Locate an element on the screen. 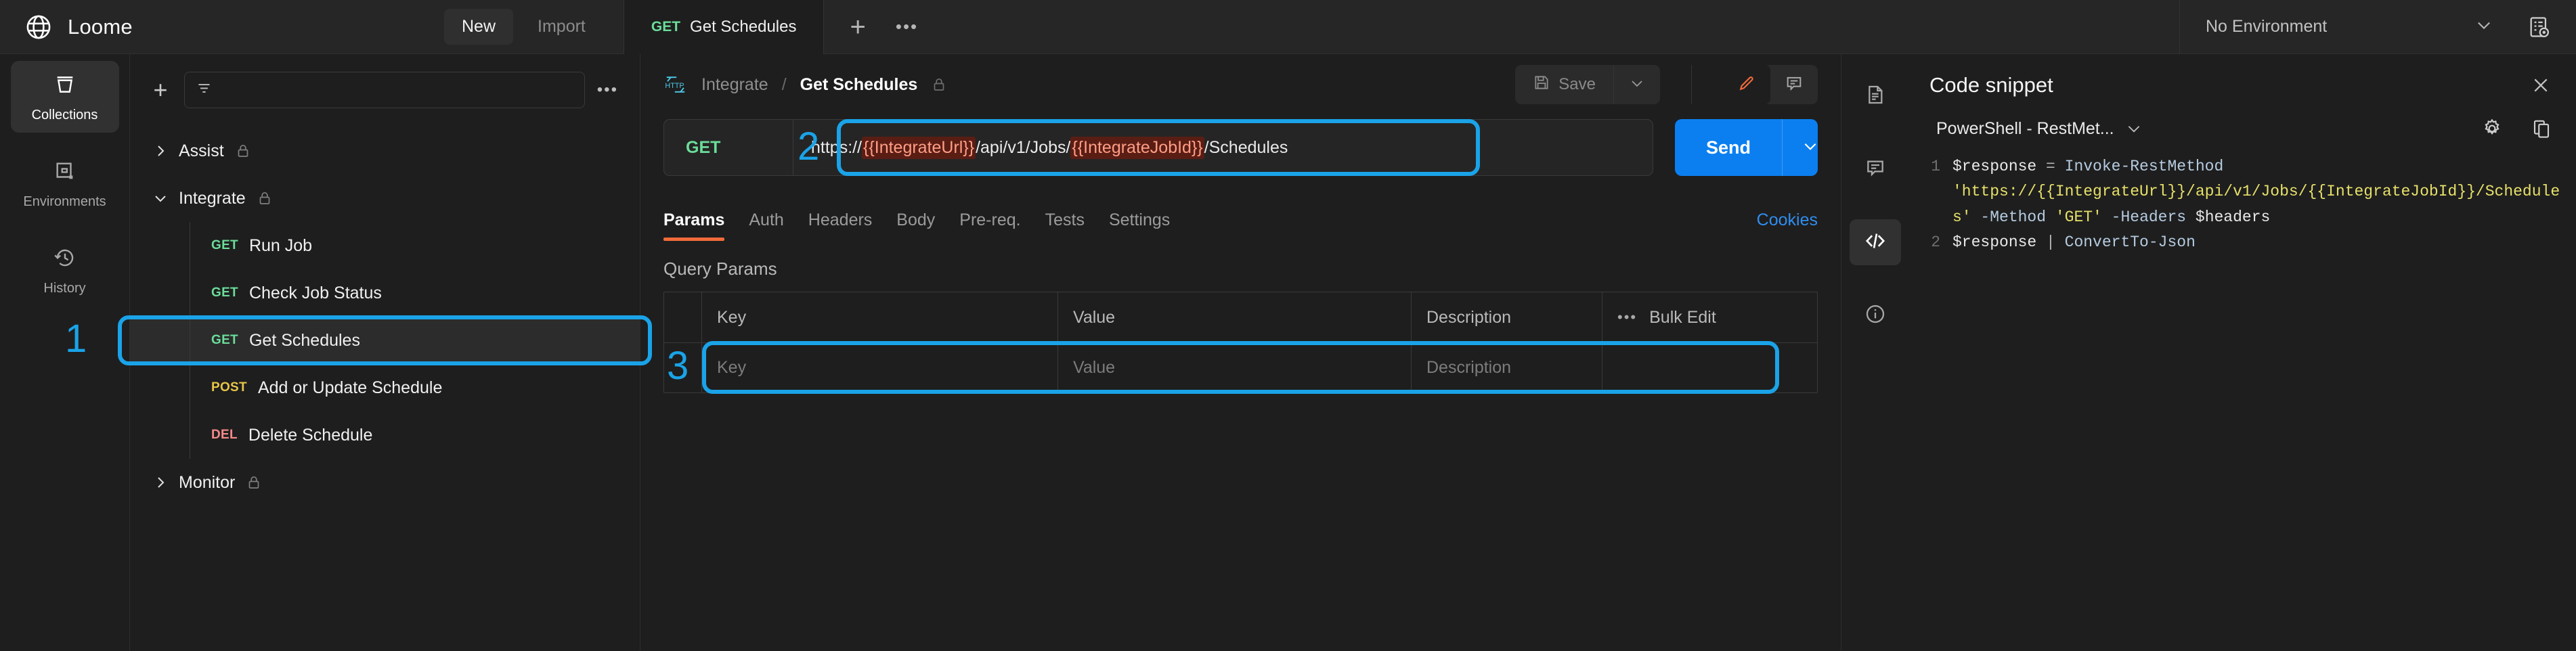 This screenshot has width=2576, height=651. select-all-checkbox-cell is located at coordinates (683, 317).